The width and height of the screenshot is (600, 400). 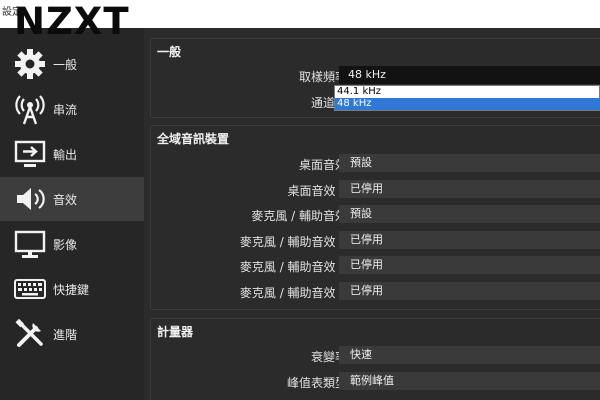 What do you see at coordinates (193, 139) in the screenshot?
I see `group-title: 全域音訊裝置` at bounding box center [193, 139].